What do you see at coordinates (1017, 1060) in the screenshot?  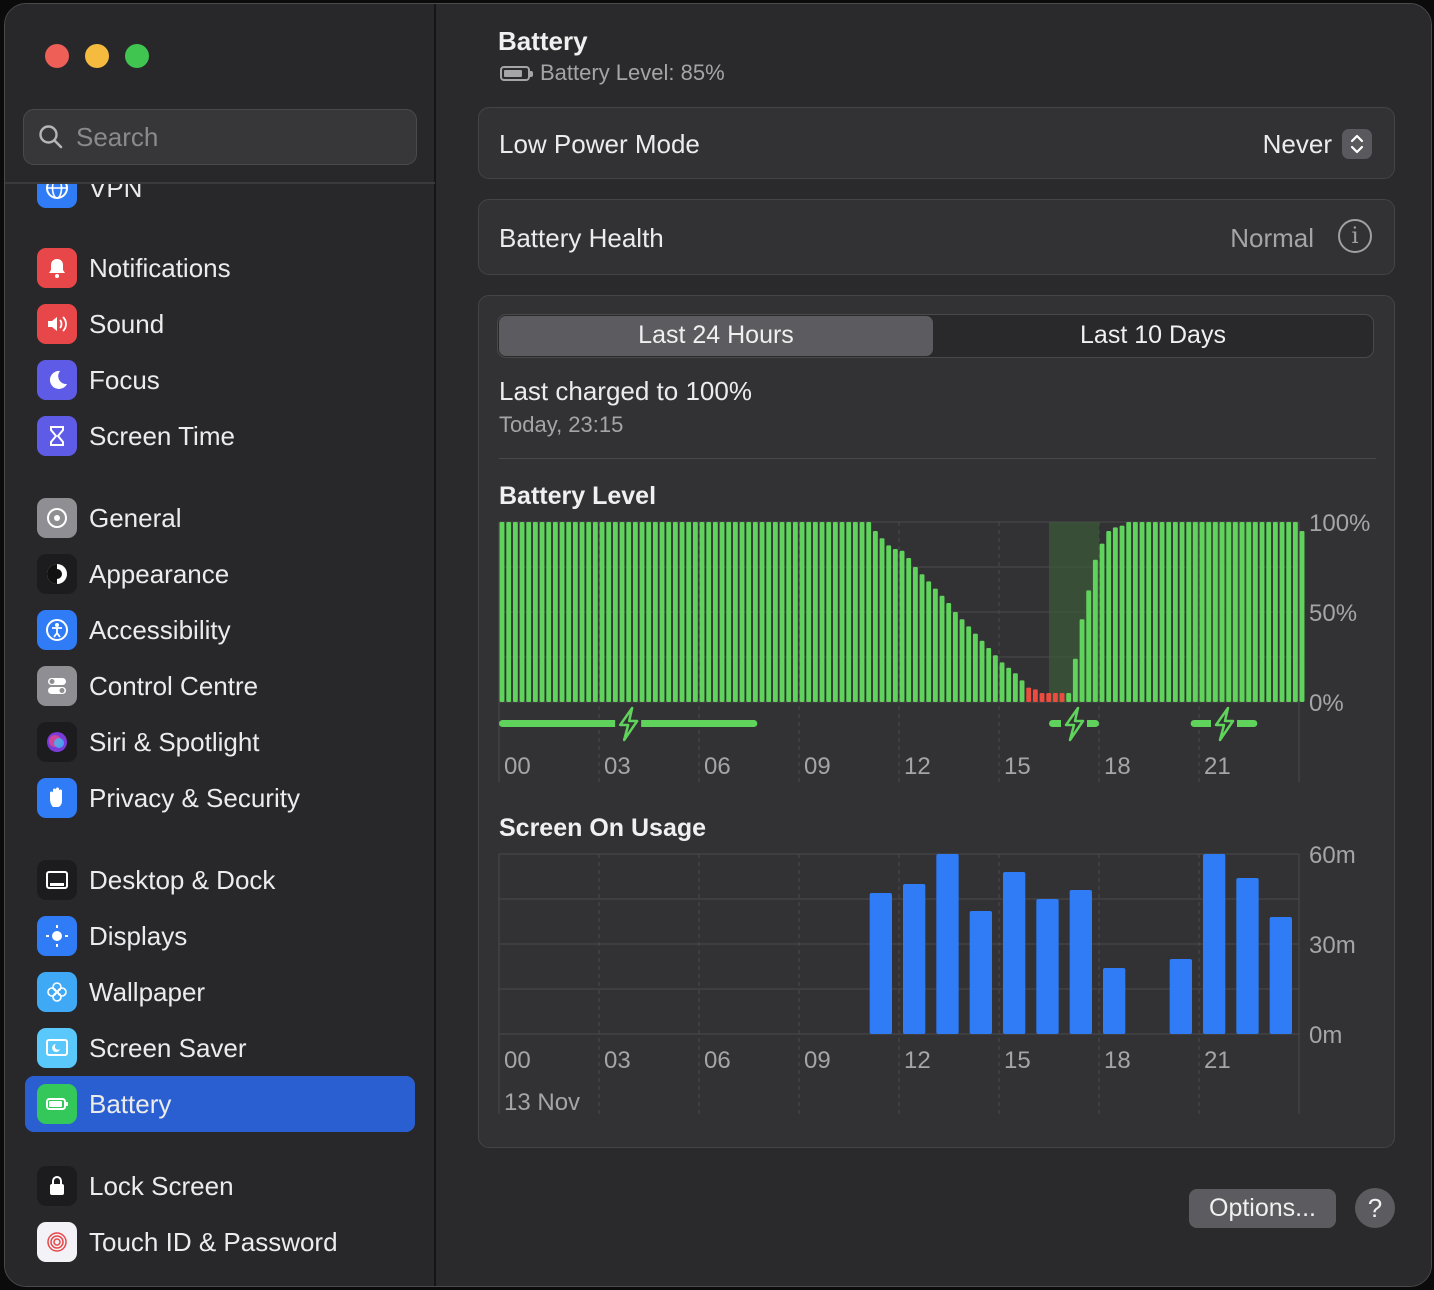 I see `x-tick-label: 15` at bounding box center [1017, 1060].